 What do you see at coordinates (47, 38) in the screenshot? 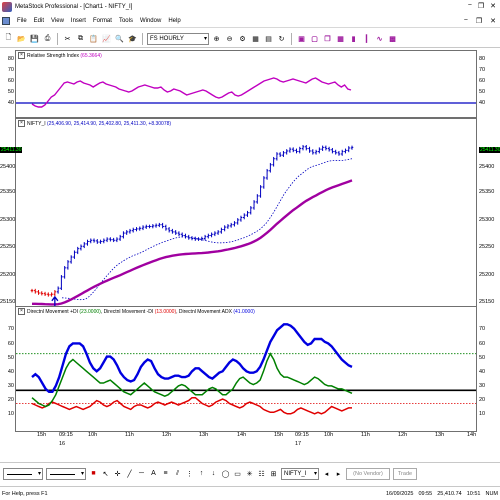
I see `print-icon: ⎙` at bounding box center [47, 38].